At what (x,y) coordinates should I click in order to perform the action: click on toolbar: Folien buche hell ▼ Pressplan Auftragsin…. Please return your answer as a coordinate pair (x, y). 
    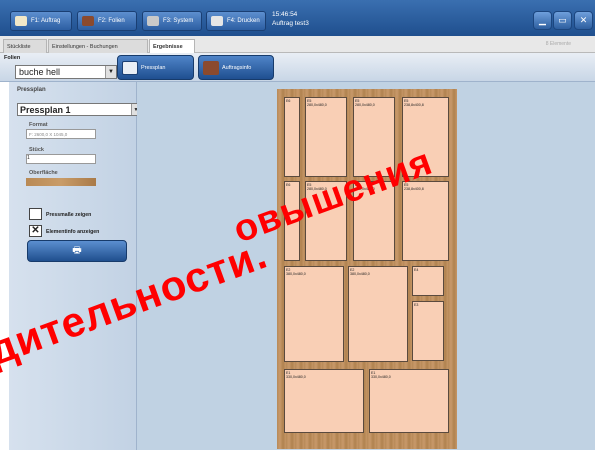
    Looking at the image, I should click on (297, 67).